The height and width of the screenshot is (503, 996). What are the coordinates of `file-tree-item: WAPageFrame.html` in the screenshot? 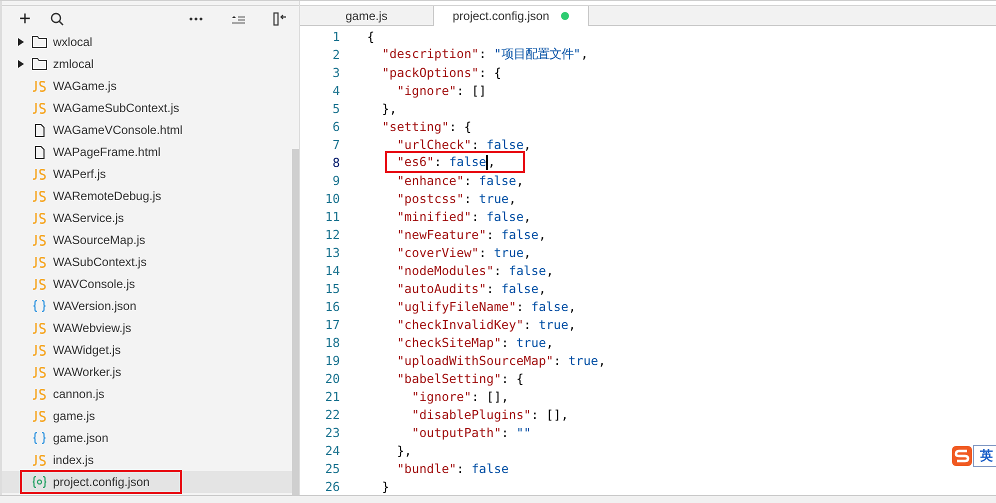 It's located at (147, 152).